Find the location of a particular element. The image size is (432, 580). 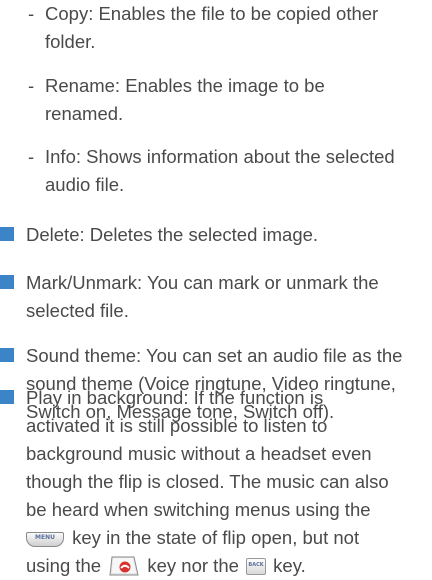

bullet-text-with-keys: using the key nor the BACK key. is located at coordinates (227, 566).